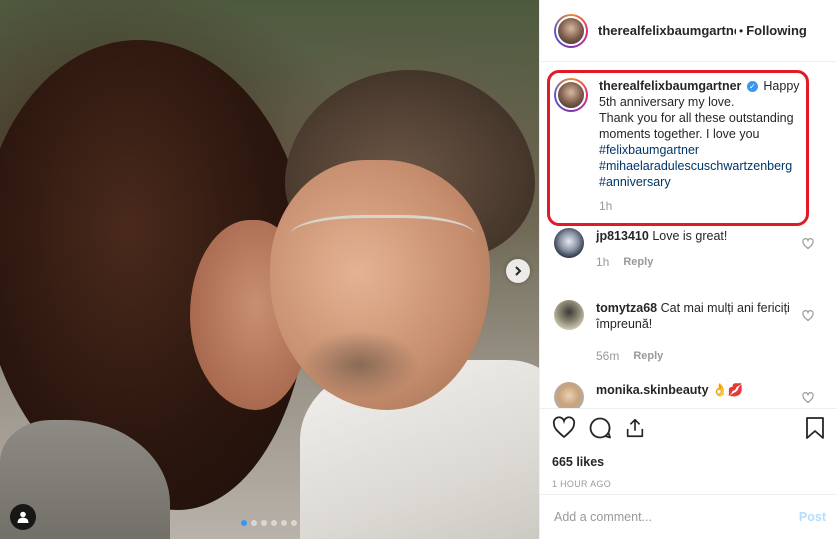 This screenshot has width=837, height=539. What do you see at coordinates (518, 271) in the screenshot?
I see `next-arrow-icon` at bounding box center [518, 271].